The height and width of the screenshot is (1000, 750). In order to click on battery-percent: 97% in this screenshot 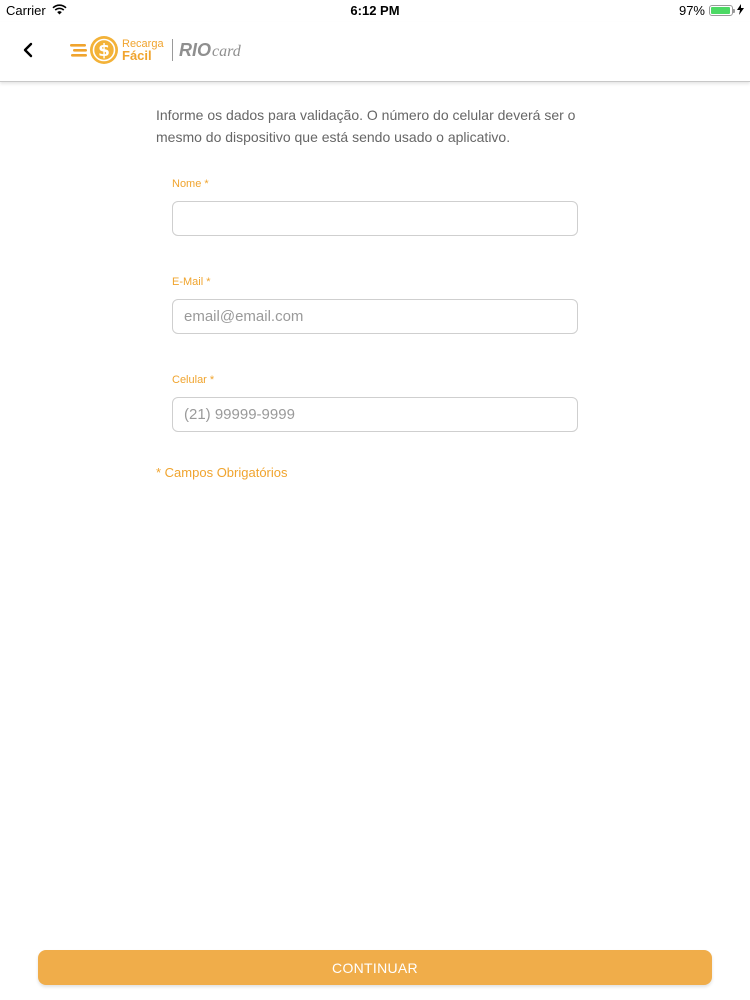, I will do `click(691, 10)`.